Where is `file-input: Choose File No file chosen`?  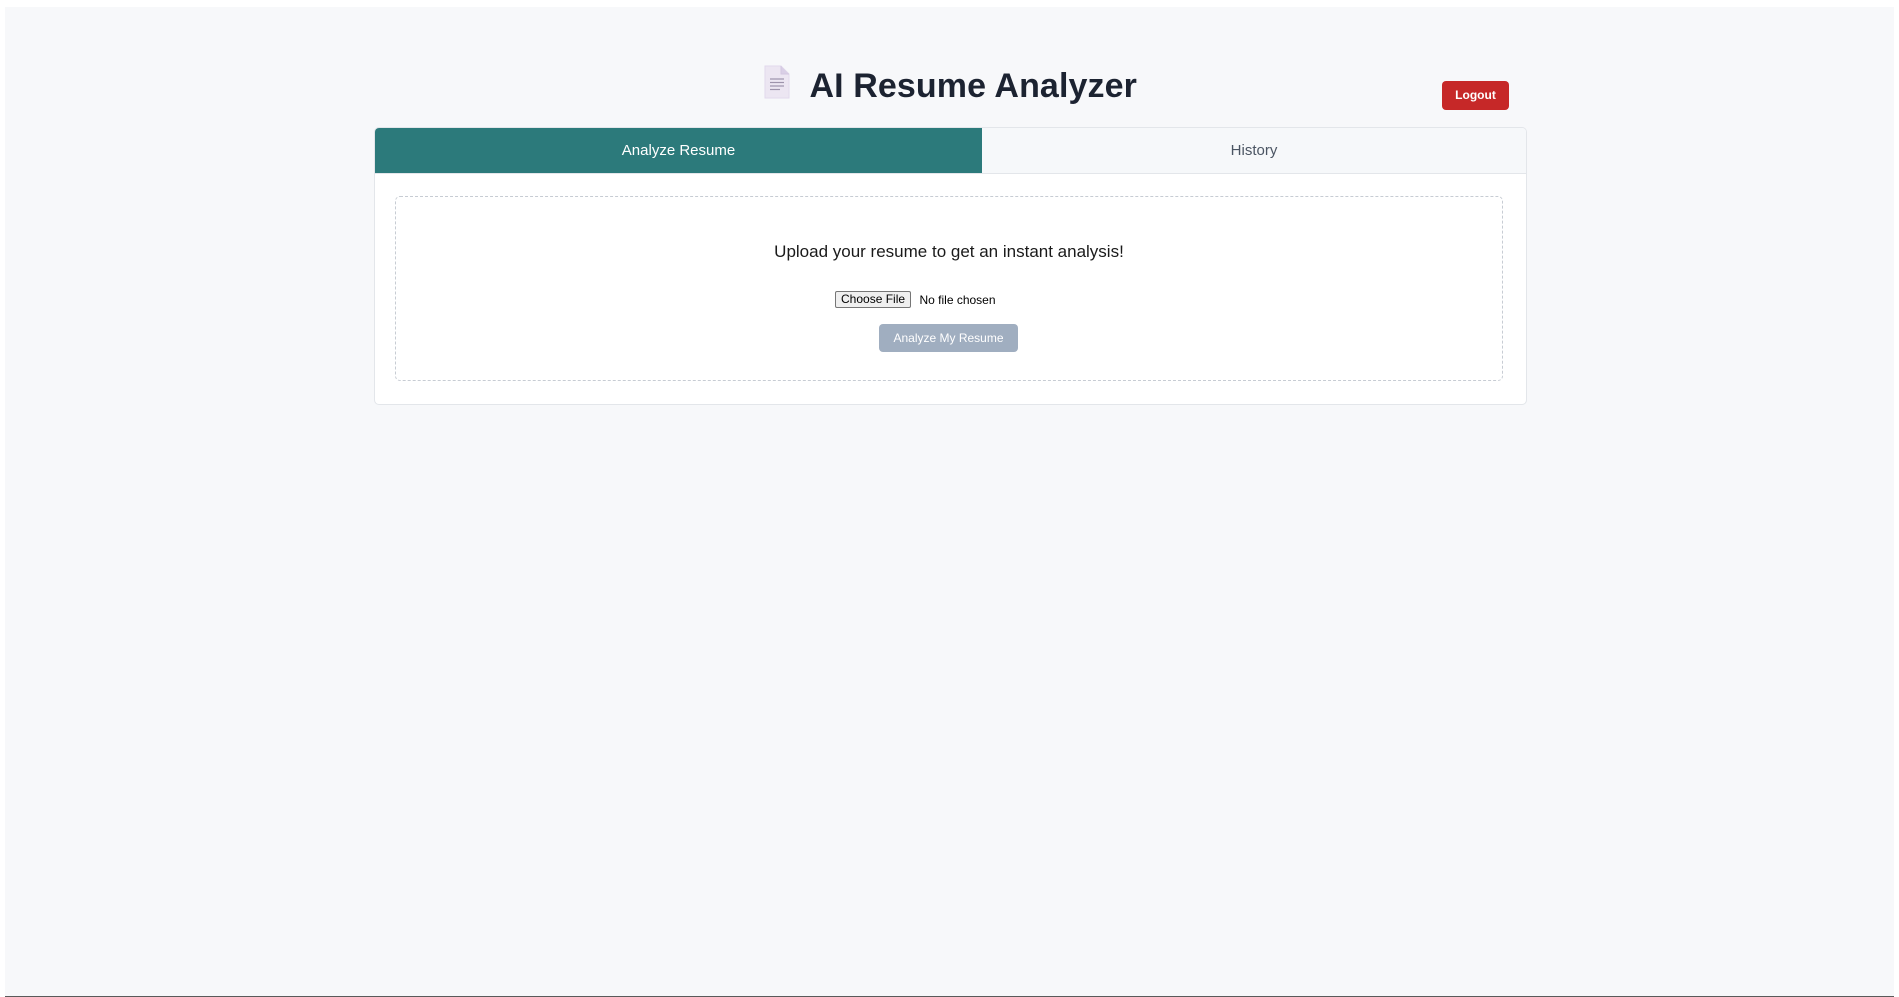
file-input: Choose File No file chosen is located at coordinates (915, 300).